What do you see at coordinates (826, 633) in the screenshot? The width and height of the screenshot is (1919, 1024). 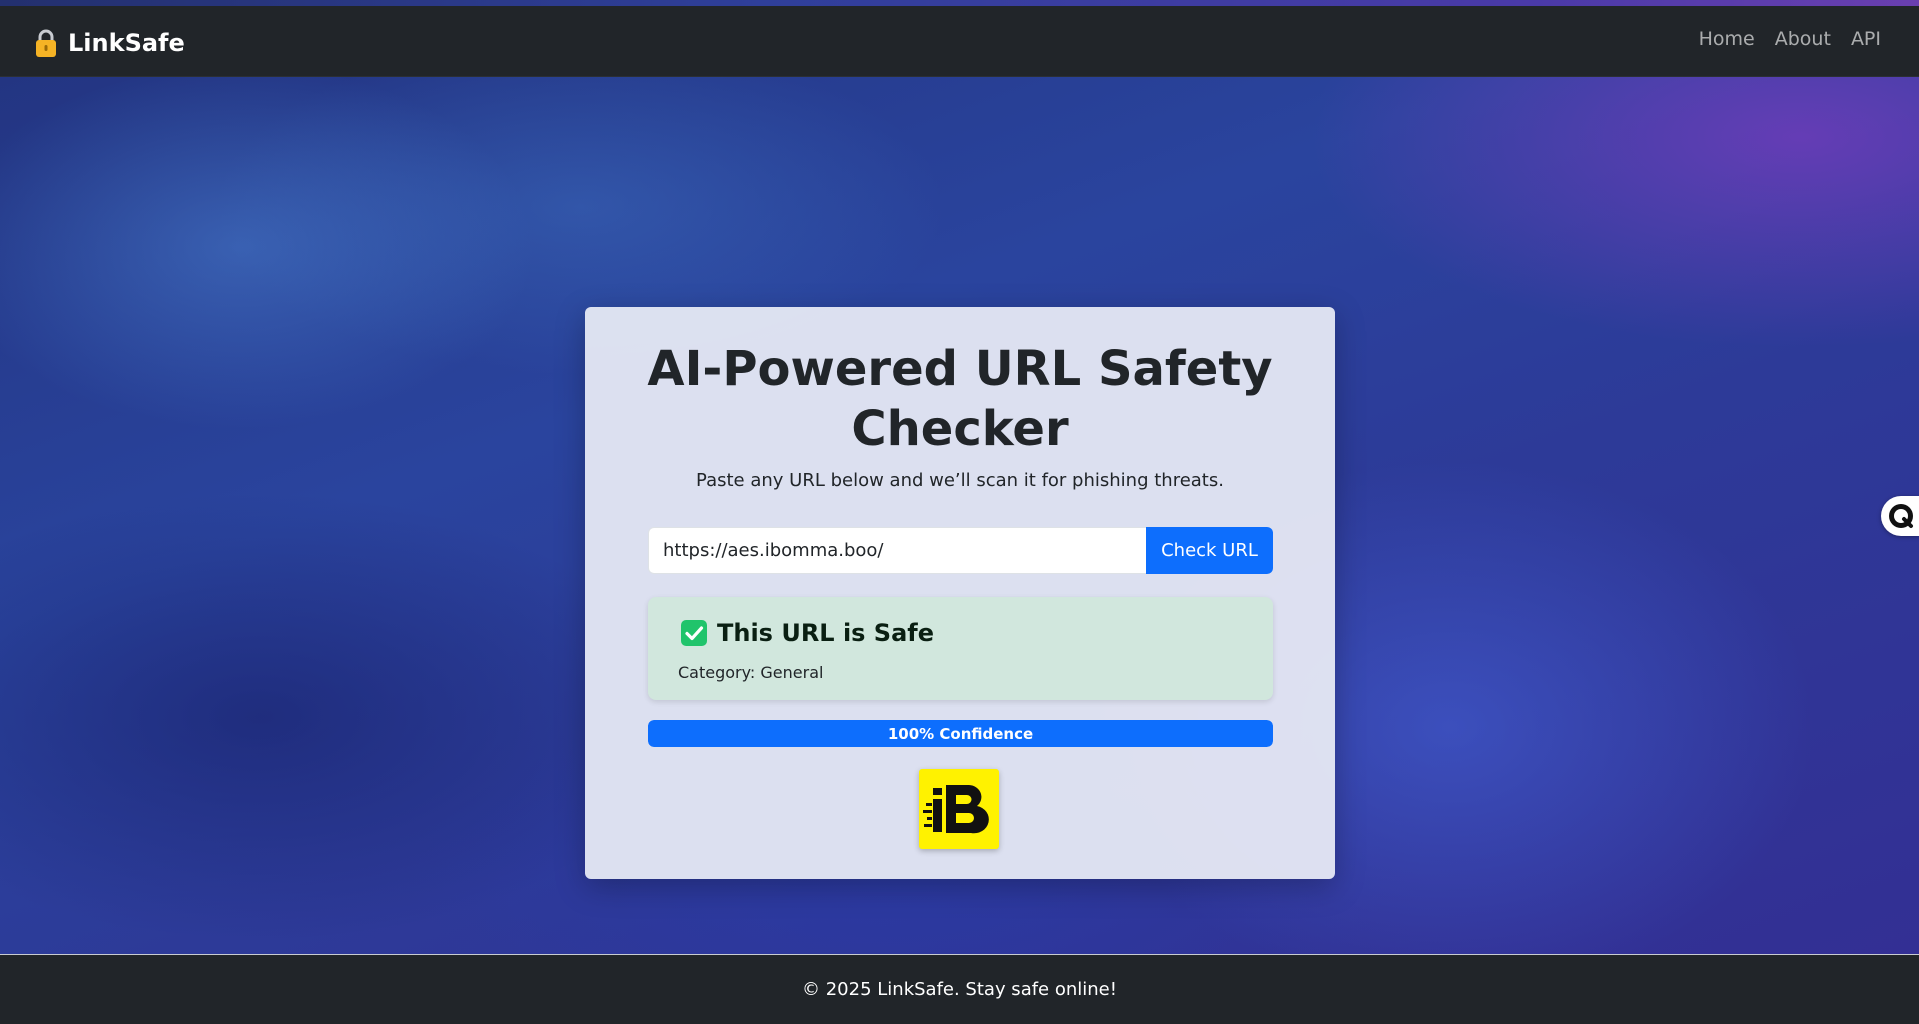 I see `result-title: This URL is Safe` at bounding box center [826, 633].